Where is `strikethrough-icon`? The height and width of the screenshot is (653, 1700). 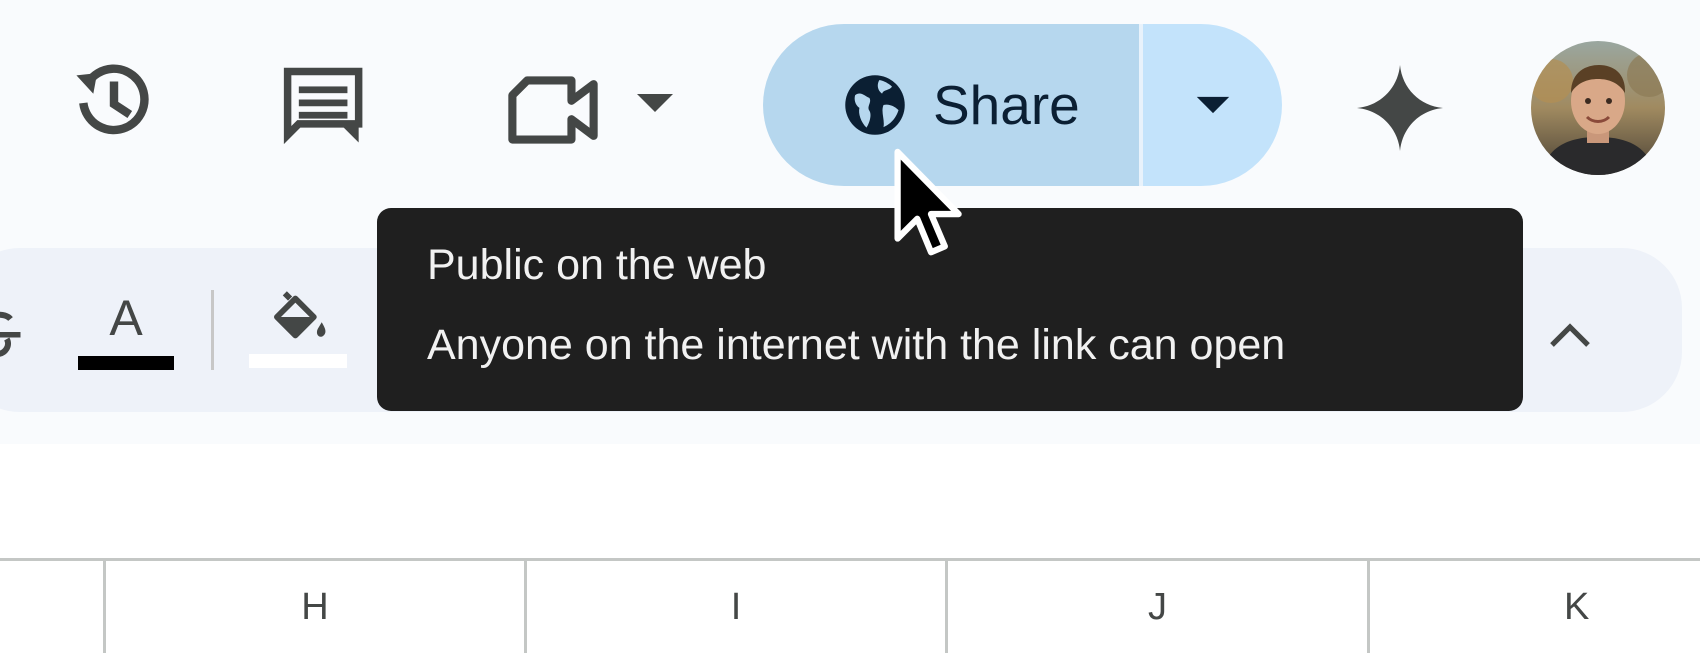
strikethrough-icon is located at coordinates (10, 334).